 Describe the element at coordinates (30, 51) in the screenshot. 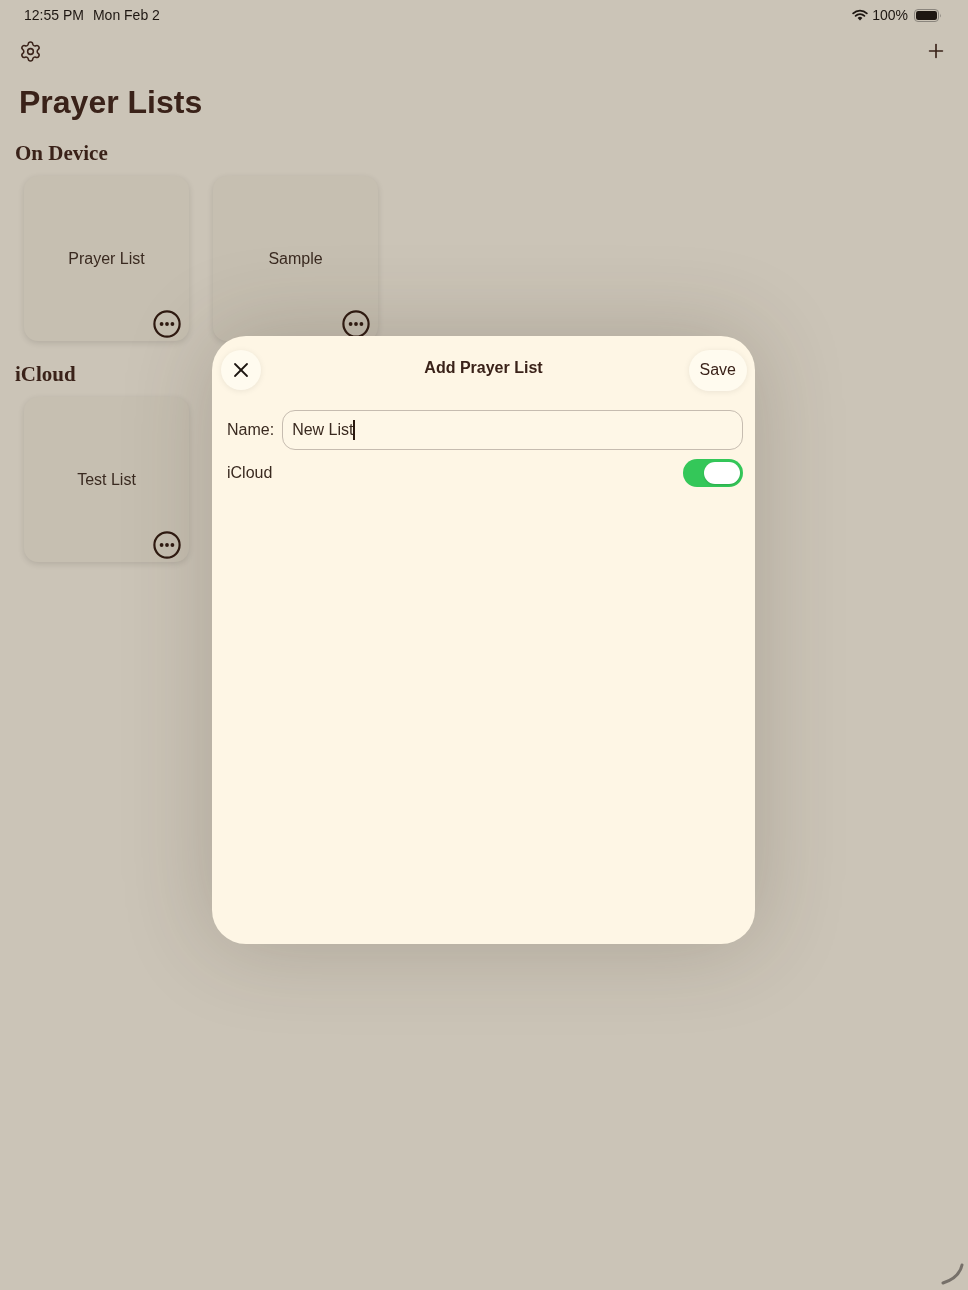

I see `settings-icon` at that location.